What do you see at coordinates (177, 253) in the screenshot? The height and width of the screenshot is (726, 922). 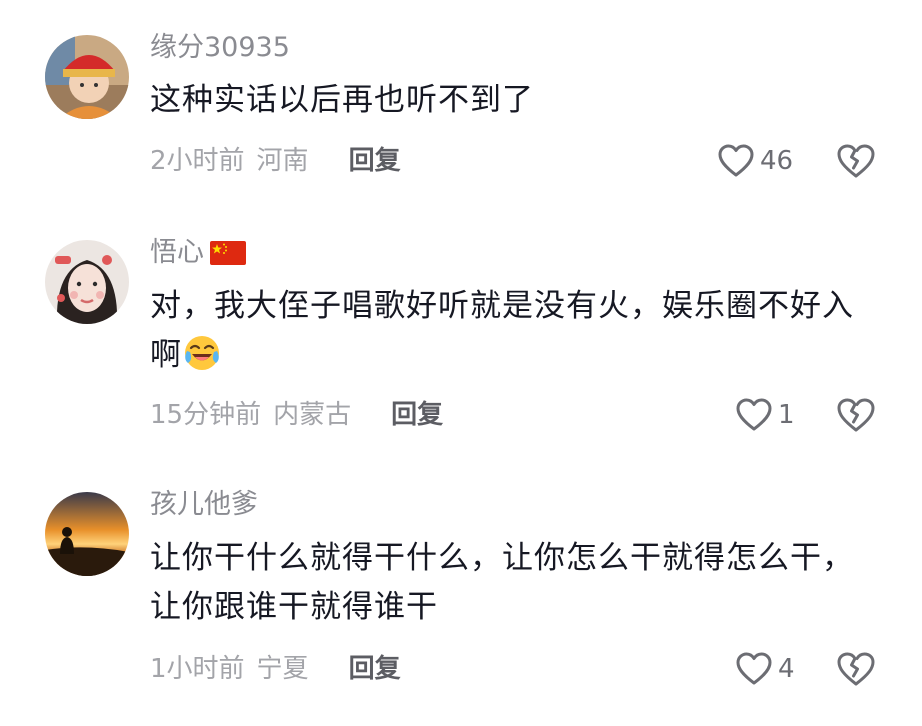 I see `username-text: 悟心` at bounding box center [177, 253].